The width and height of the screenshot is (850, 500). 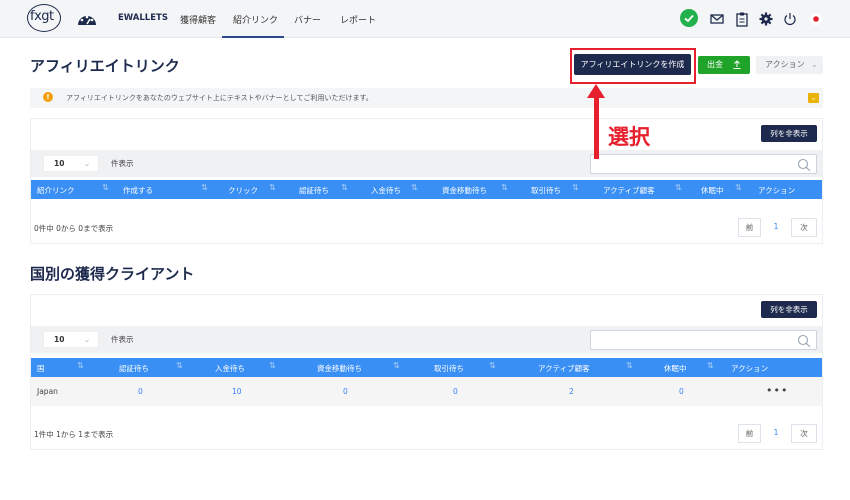 What do you see at coordinates (253, 37) in the screenshot?
I see `nav-active-indicator` at bounding box center [253, 37].